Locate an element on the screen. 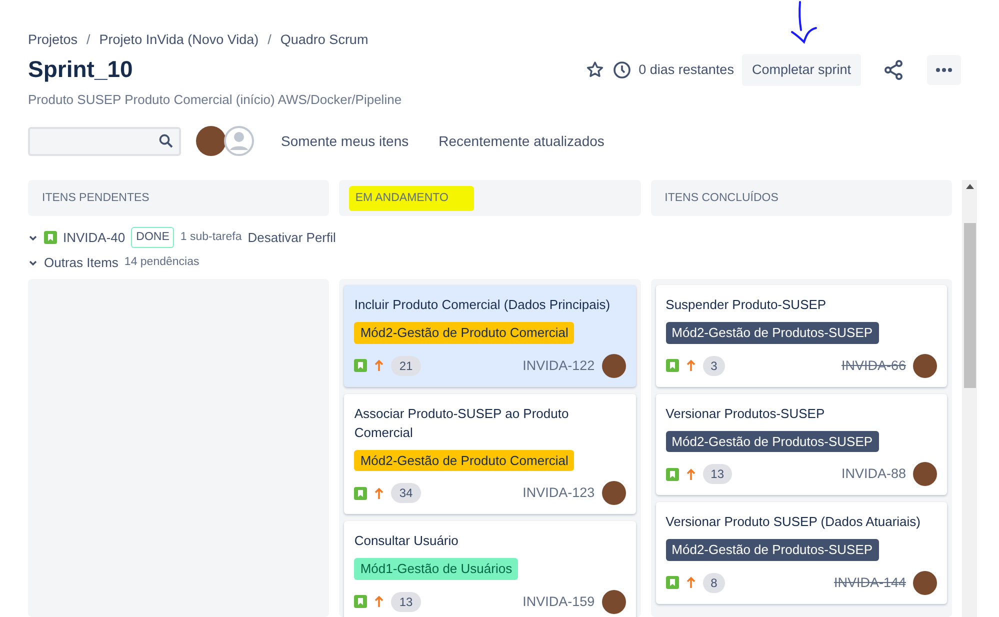 The width and height of the screenshot is (999, 617). more-icon is located at coordinates (944, 70).